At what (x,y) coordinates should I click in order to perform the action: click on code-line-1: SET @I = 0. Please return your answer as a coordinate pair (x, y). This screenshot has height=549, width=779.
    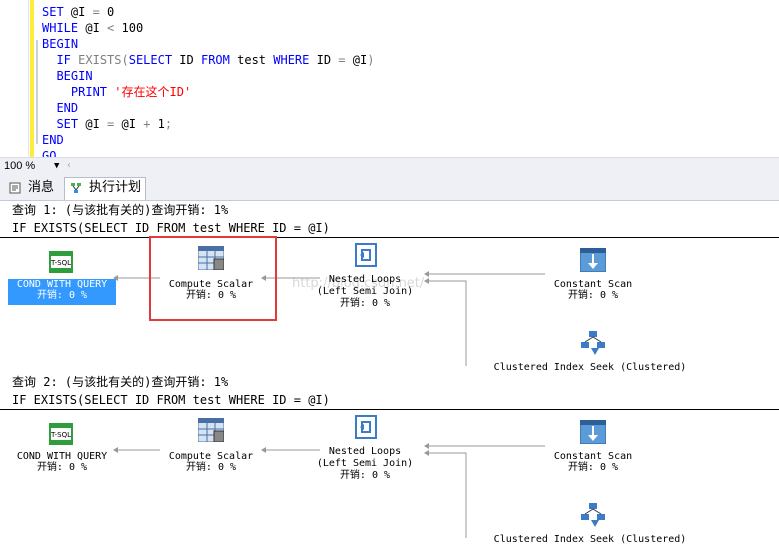
    Looking at the image, I should click on (78, 12).